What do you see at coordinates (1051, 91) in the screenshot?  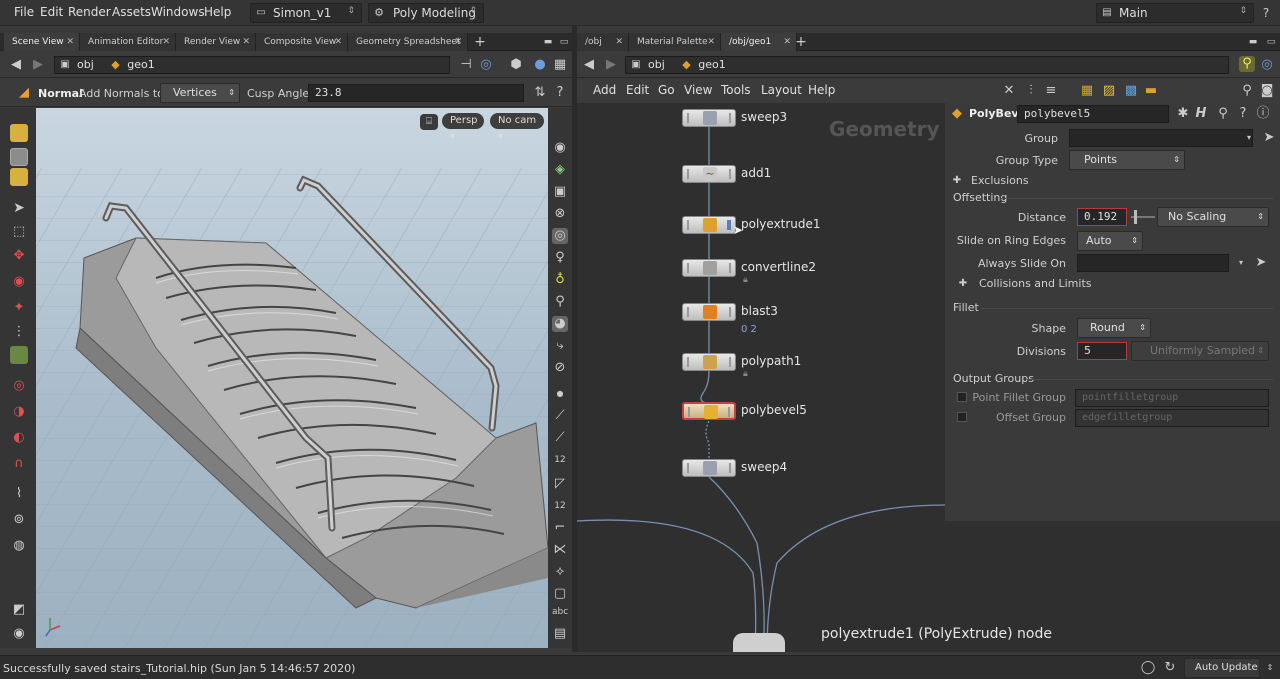 I see `list-icon: ≡` at bounding box center [1051, 91].